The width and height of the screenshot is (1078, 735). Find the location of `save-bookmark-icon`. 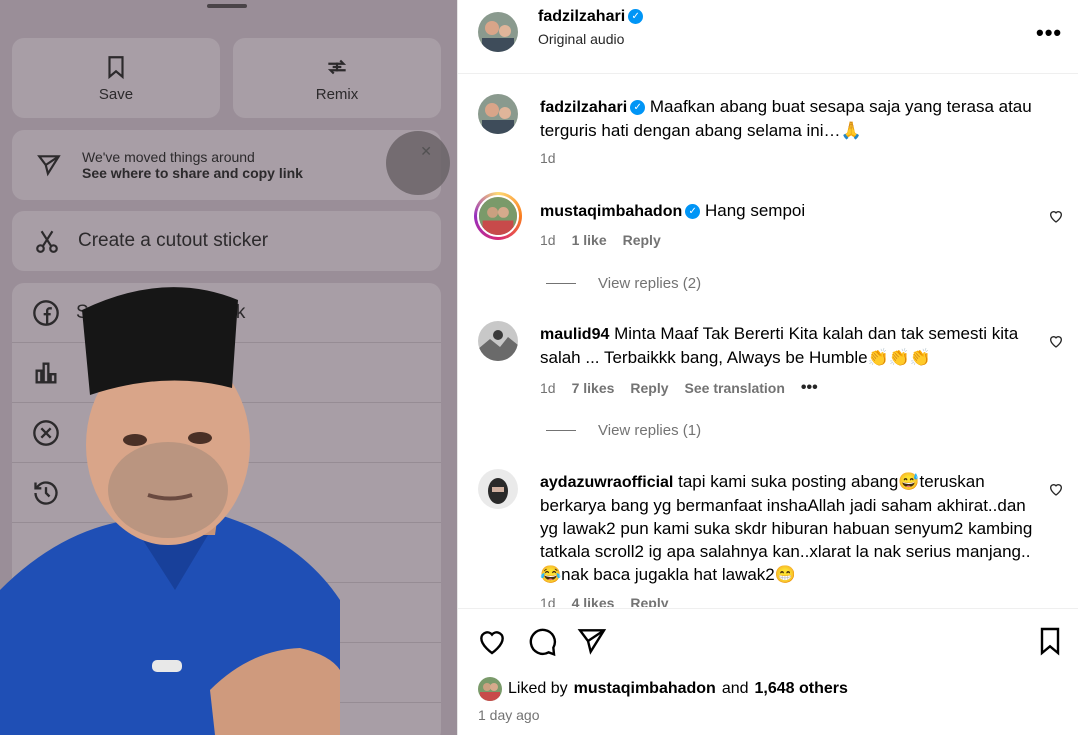

save-bookmark-icon is located at coordinates (1050, 641).